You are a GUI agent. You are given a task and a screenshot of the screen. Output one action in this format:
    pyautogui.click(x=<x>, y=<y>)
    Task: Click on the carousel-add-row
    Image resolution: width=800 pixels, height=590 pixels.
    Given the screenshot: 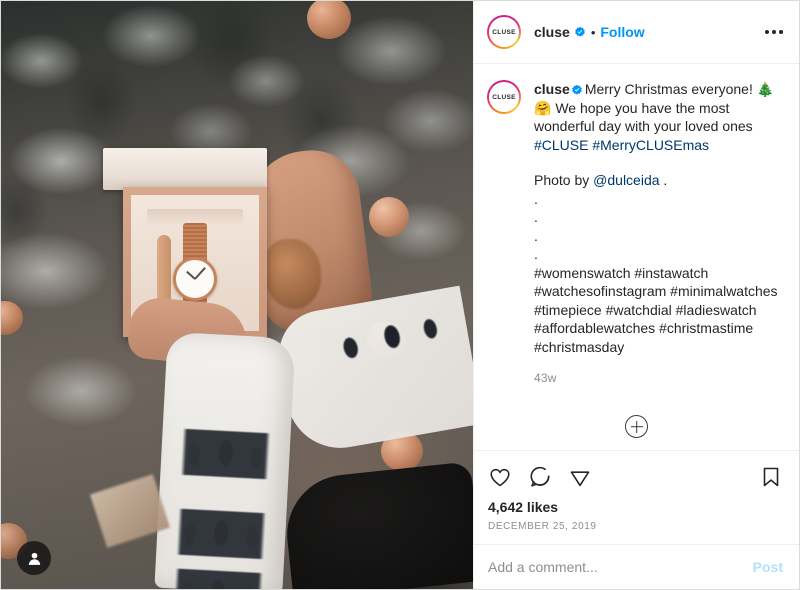 What is the action you would take?
    pyautogui.click(x=636, y=430)
    